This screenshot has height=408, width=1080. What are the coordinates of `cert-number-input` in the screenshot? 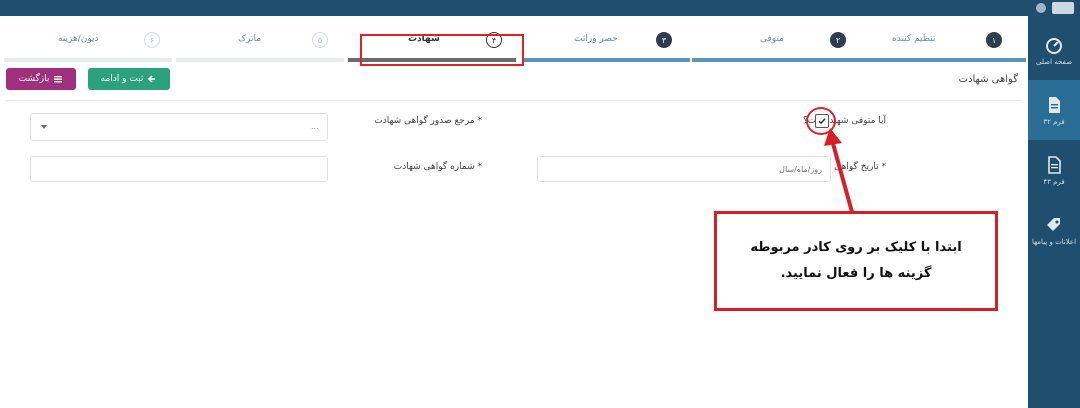 It's located at (179, 169).